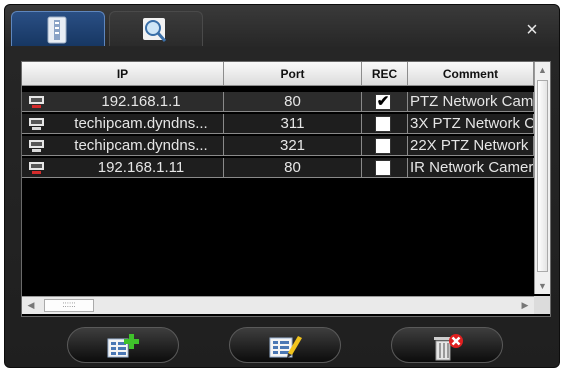  I want to click on horizontal-scrollbar: ◀ :::::: ▶, so click(278, 305).